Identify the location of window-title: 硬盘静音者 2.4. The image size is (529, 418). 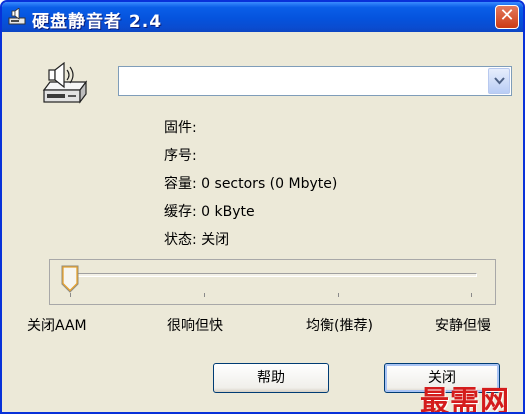
(97, 22).